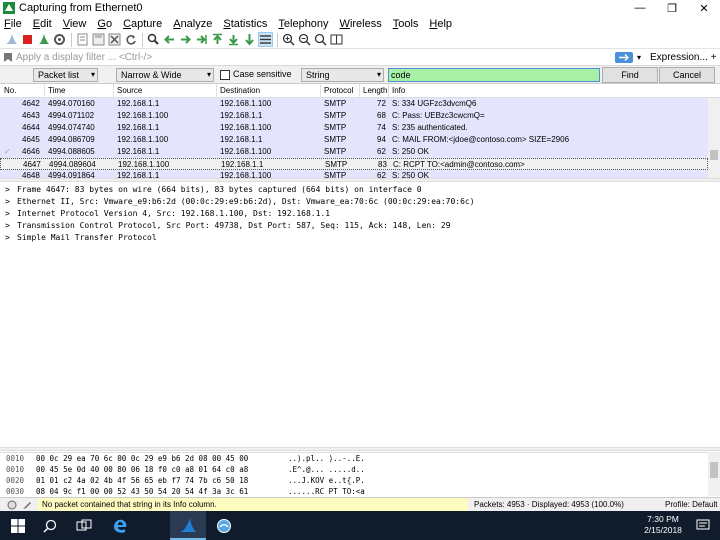 Image resolution: width=720 pixels, height=540 pixels. I want to click on reload-button, so click(130, 39).